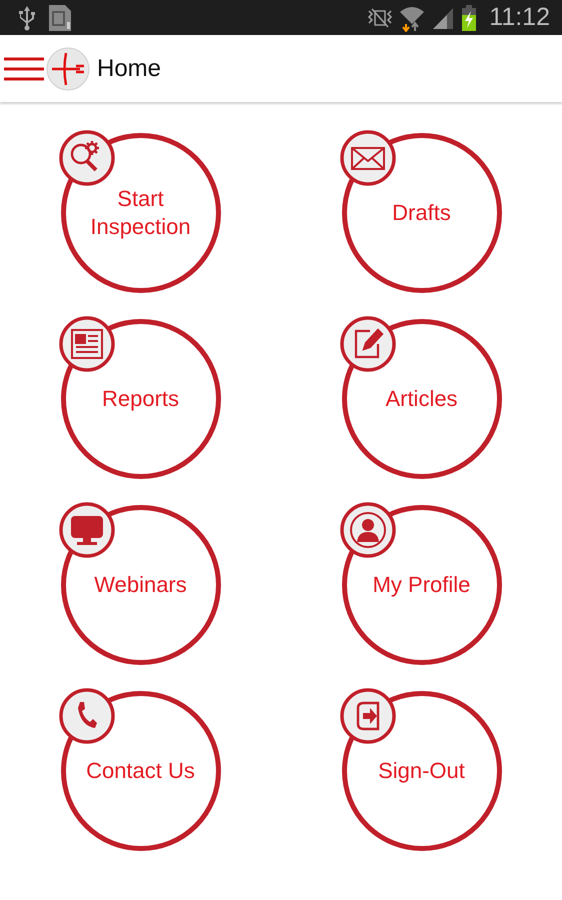 This screenshot has height=900, width=562. What do you see at coordinates (87, 716) in the screenshot?
I see `phone-icon` at bounding box center [87, 716].